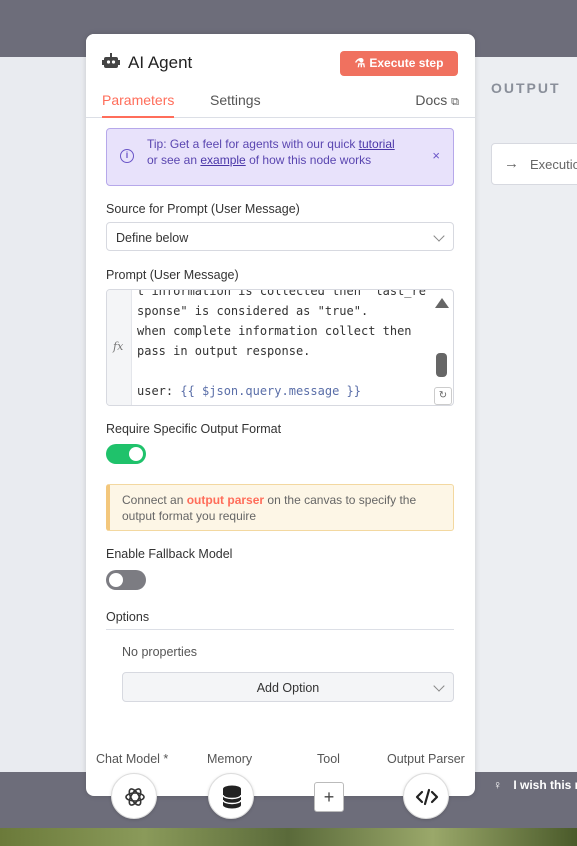  I want to click on panel-tabs: Parameters Settings Docs ⧉, so click(280, 104).